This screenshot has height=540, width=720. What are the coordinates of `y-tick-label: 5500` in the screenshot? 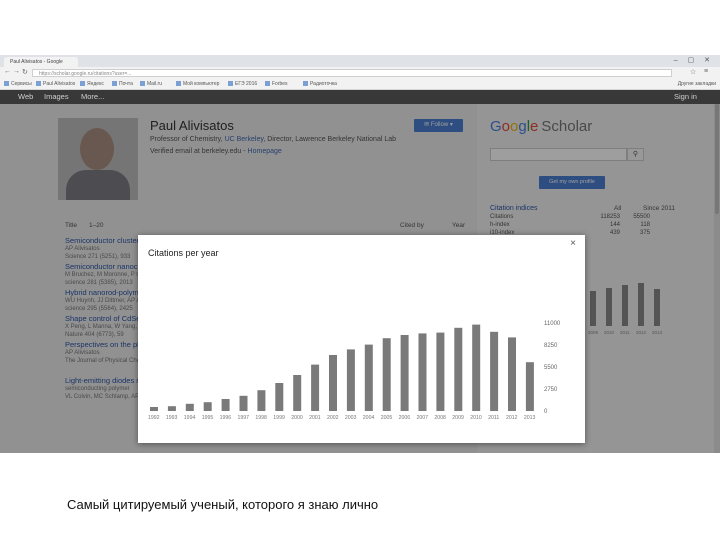 It's located at (551, 368).